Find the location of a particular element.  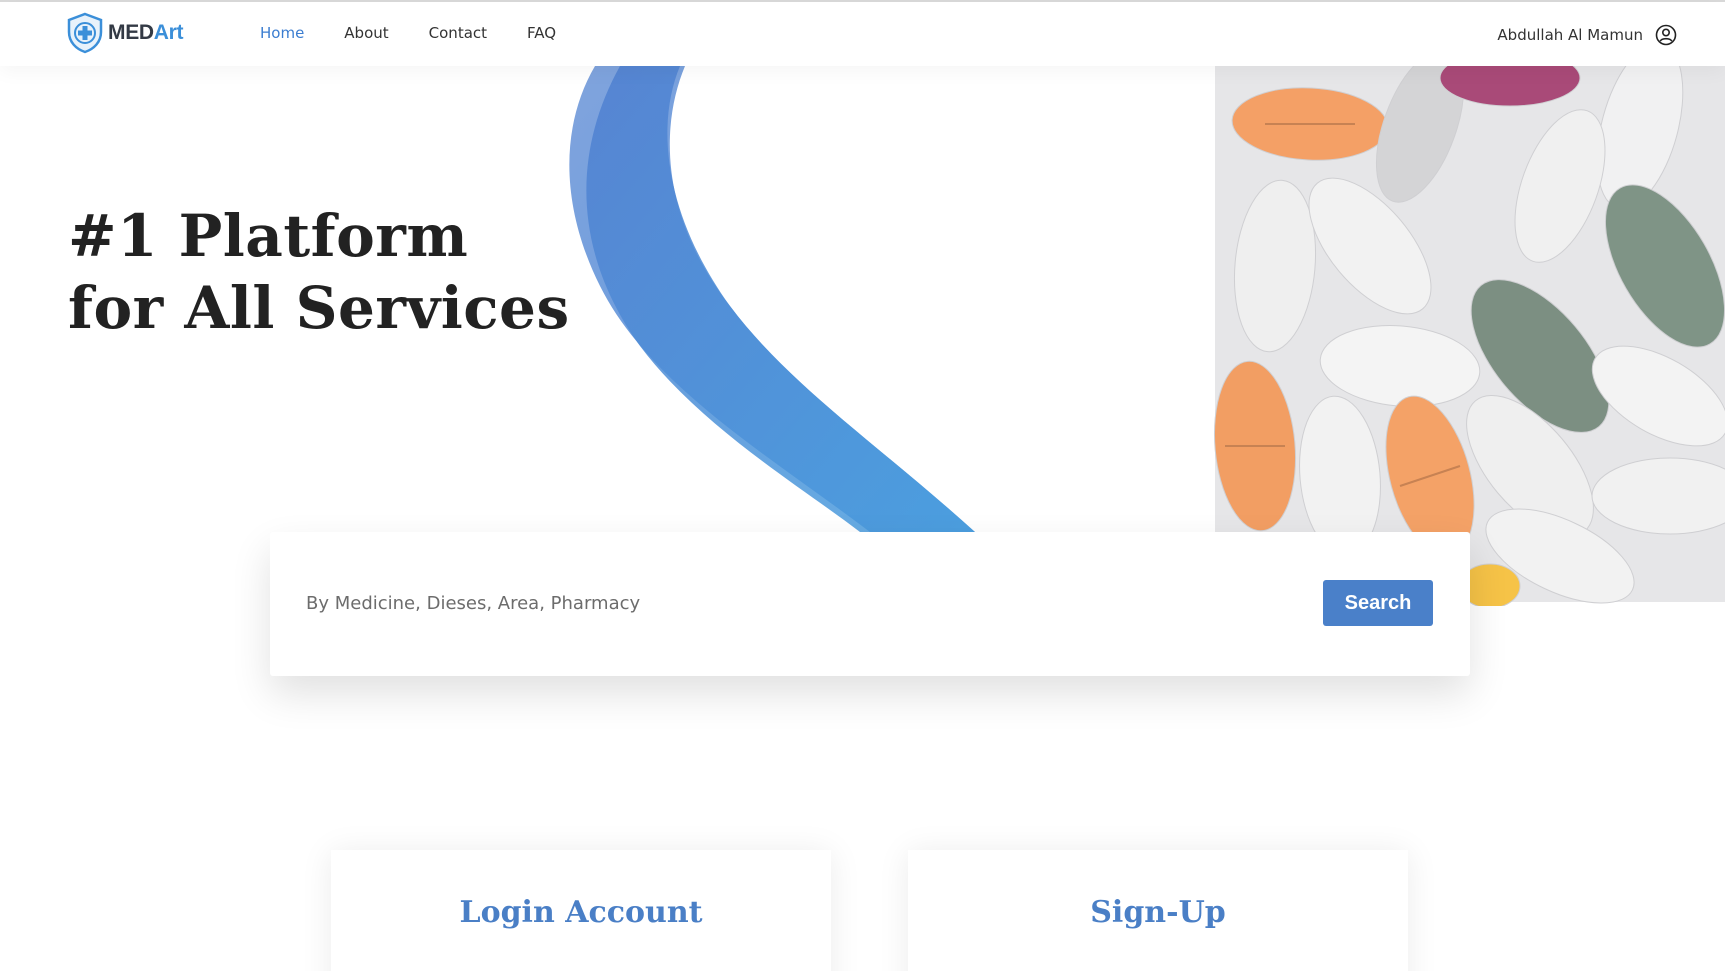

nav-about: About is located at coordinates (366, 33).